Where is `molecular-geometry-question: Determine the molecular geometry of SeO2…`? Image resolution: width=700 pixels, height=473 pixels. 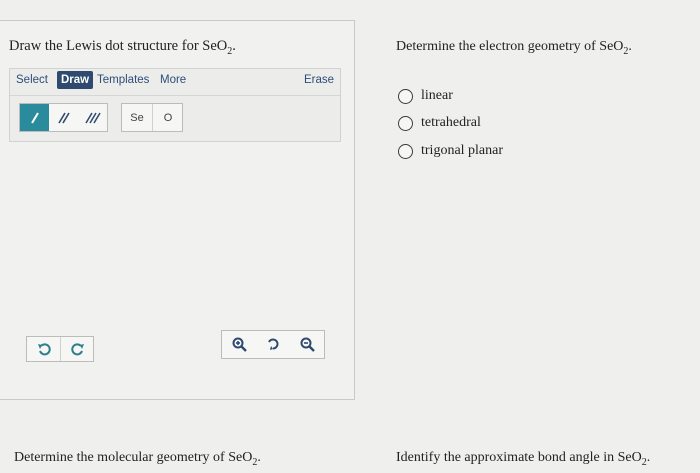
molecular-geometry-question: Determine the molecular geometry of SeO2… is located at coordinates (137, 459).